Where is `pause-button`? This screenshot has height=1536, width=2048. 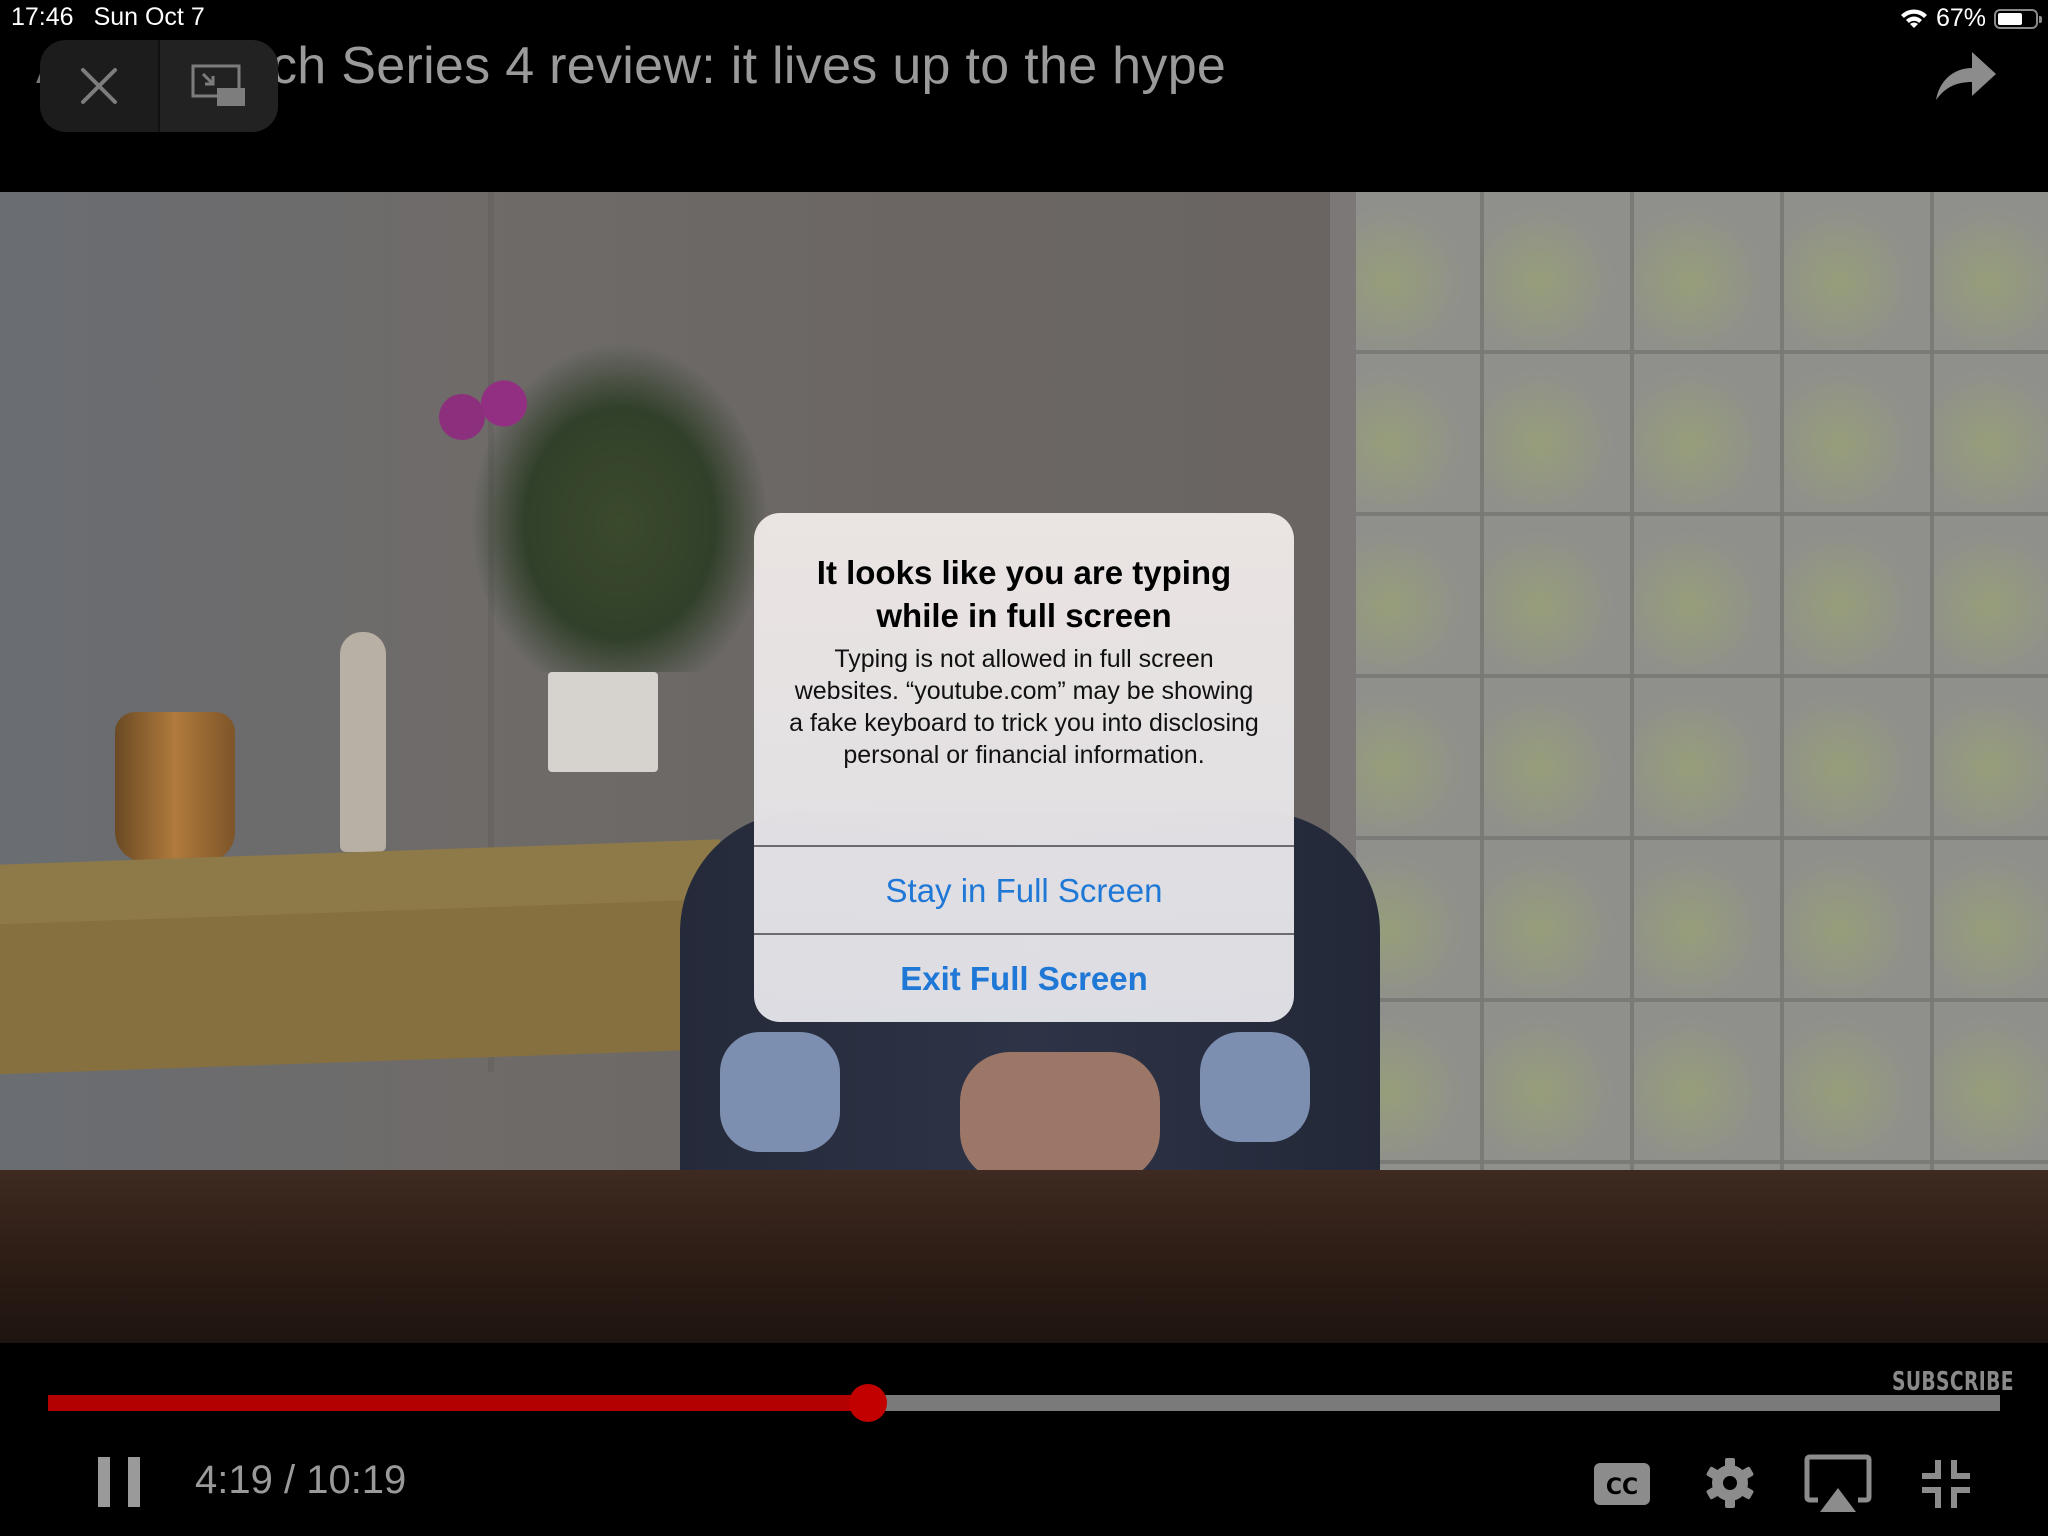
pause-button is located at coordinates (119, 1482).